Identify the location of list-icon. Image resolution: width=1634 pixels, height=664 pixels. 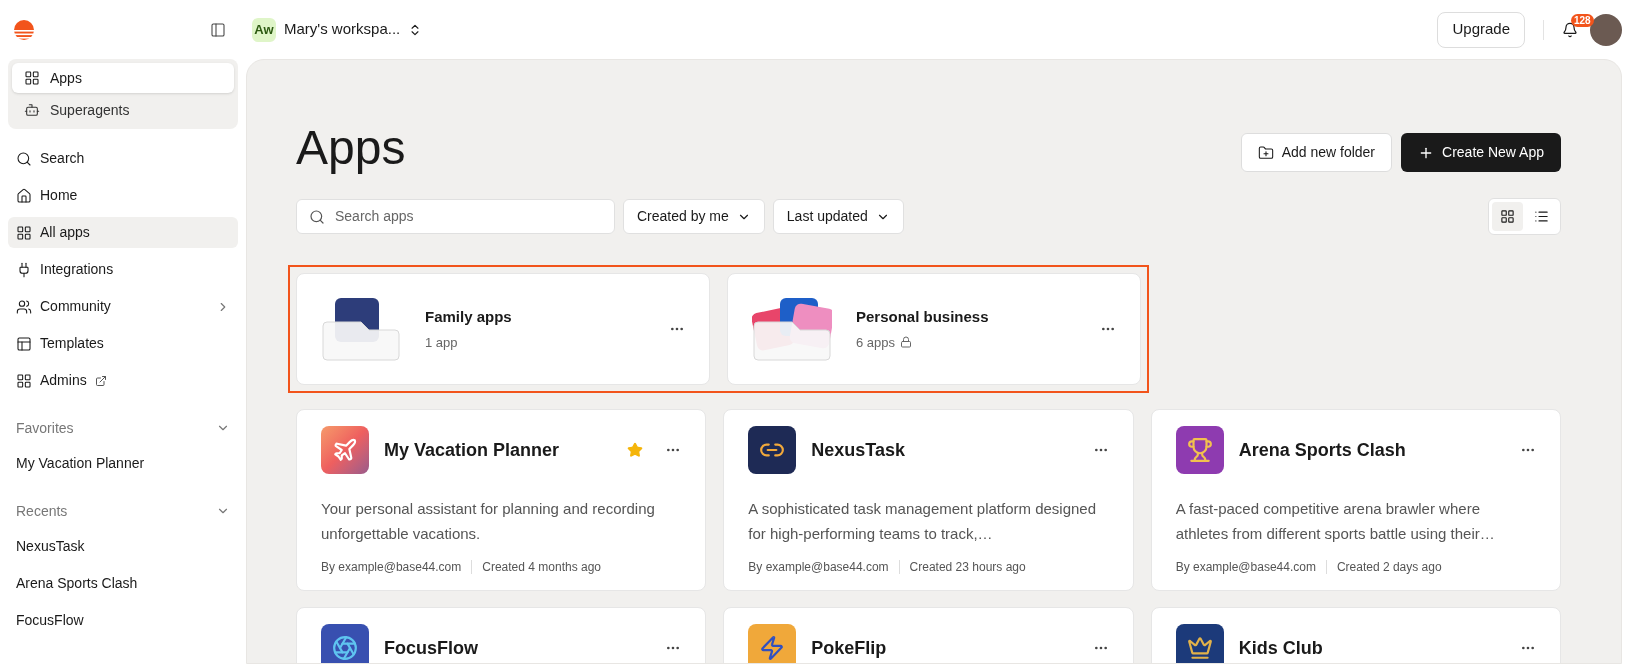
(1541, 216).